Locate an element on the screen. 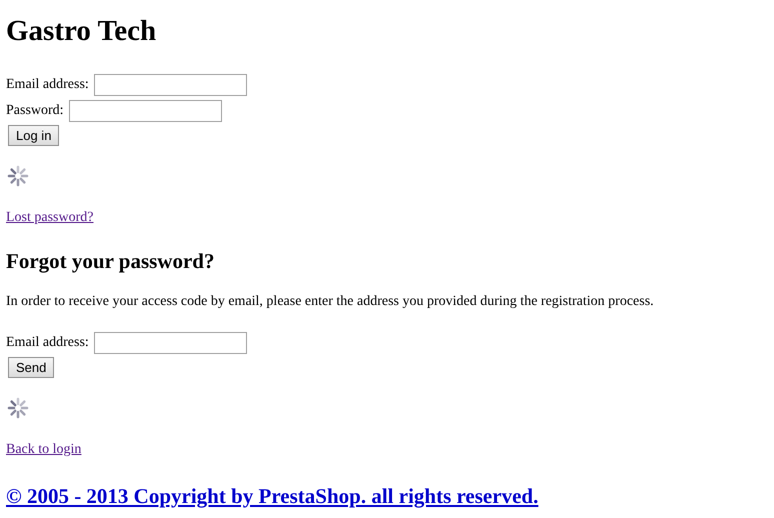 This screenshot has height=518, width=774. login-button: Log in is located at coordinates (34, 135).